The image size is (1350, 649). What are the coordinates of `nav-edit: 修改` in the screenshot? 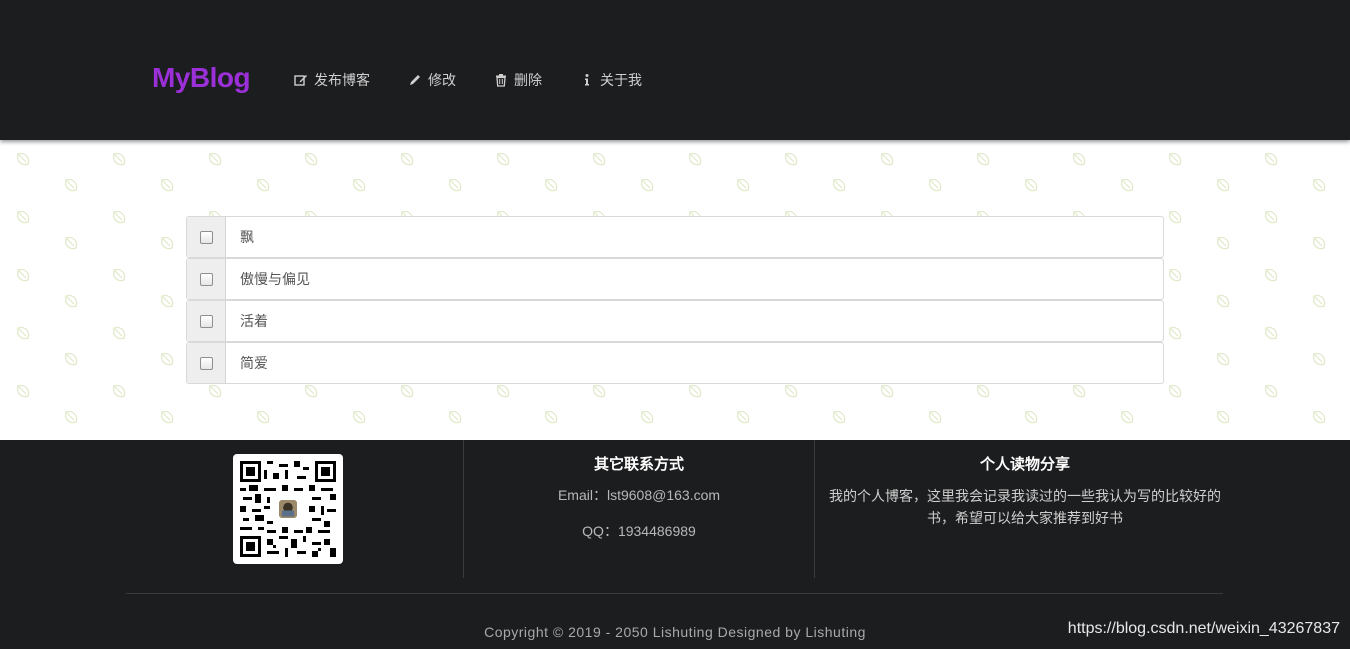 It's located at (432, 80).